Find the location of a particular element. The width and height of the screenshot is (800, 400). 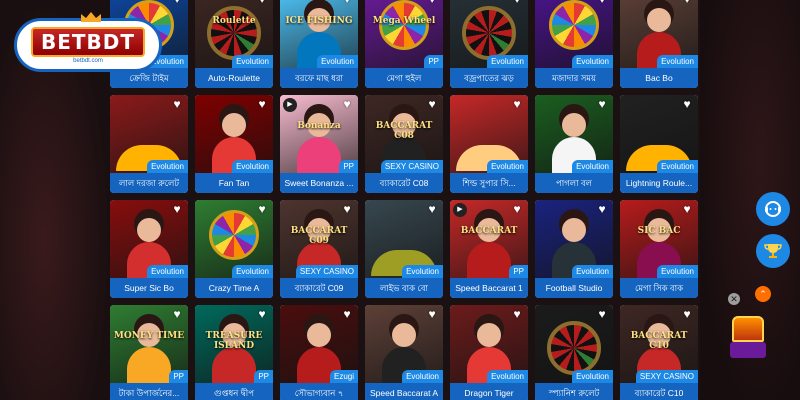

game-card: ♥ Evolution Football Studio is located at coordinates (574, 249).